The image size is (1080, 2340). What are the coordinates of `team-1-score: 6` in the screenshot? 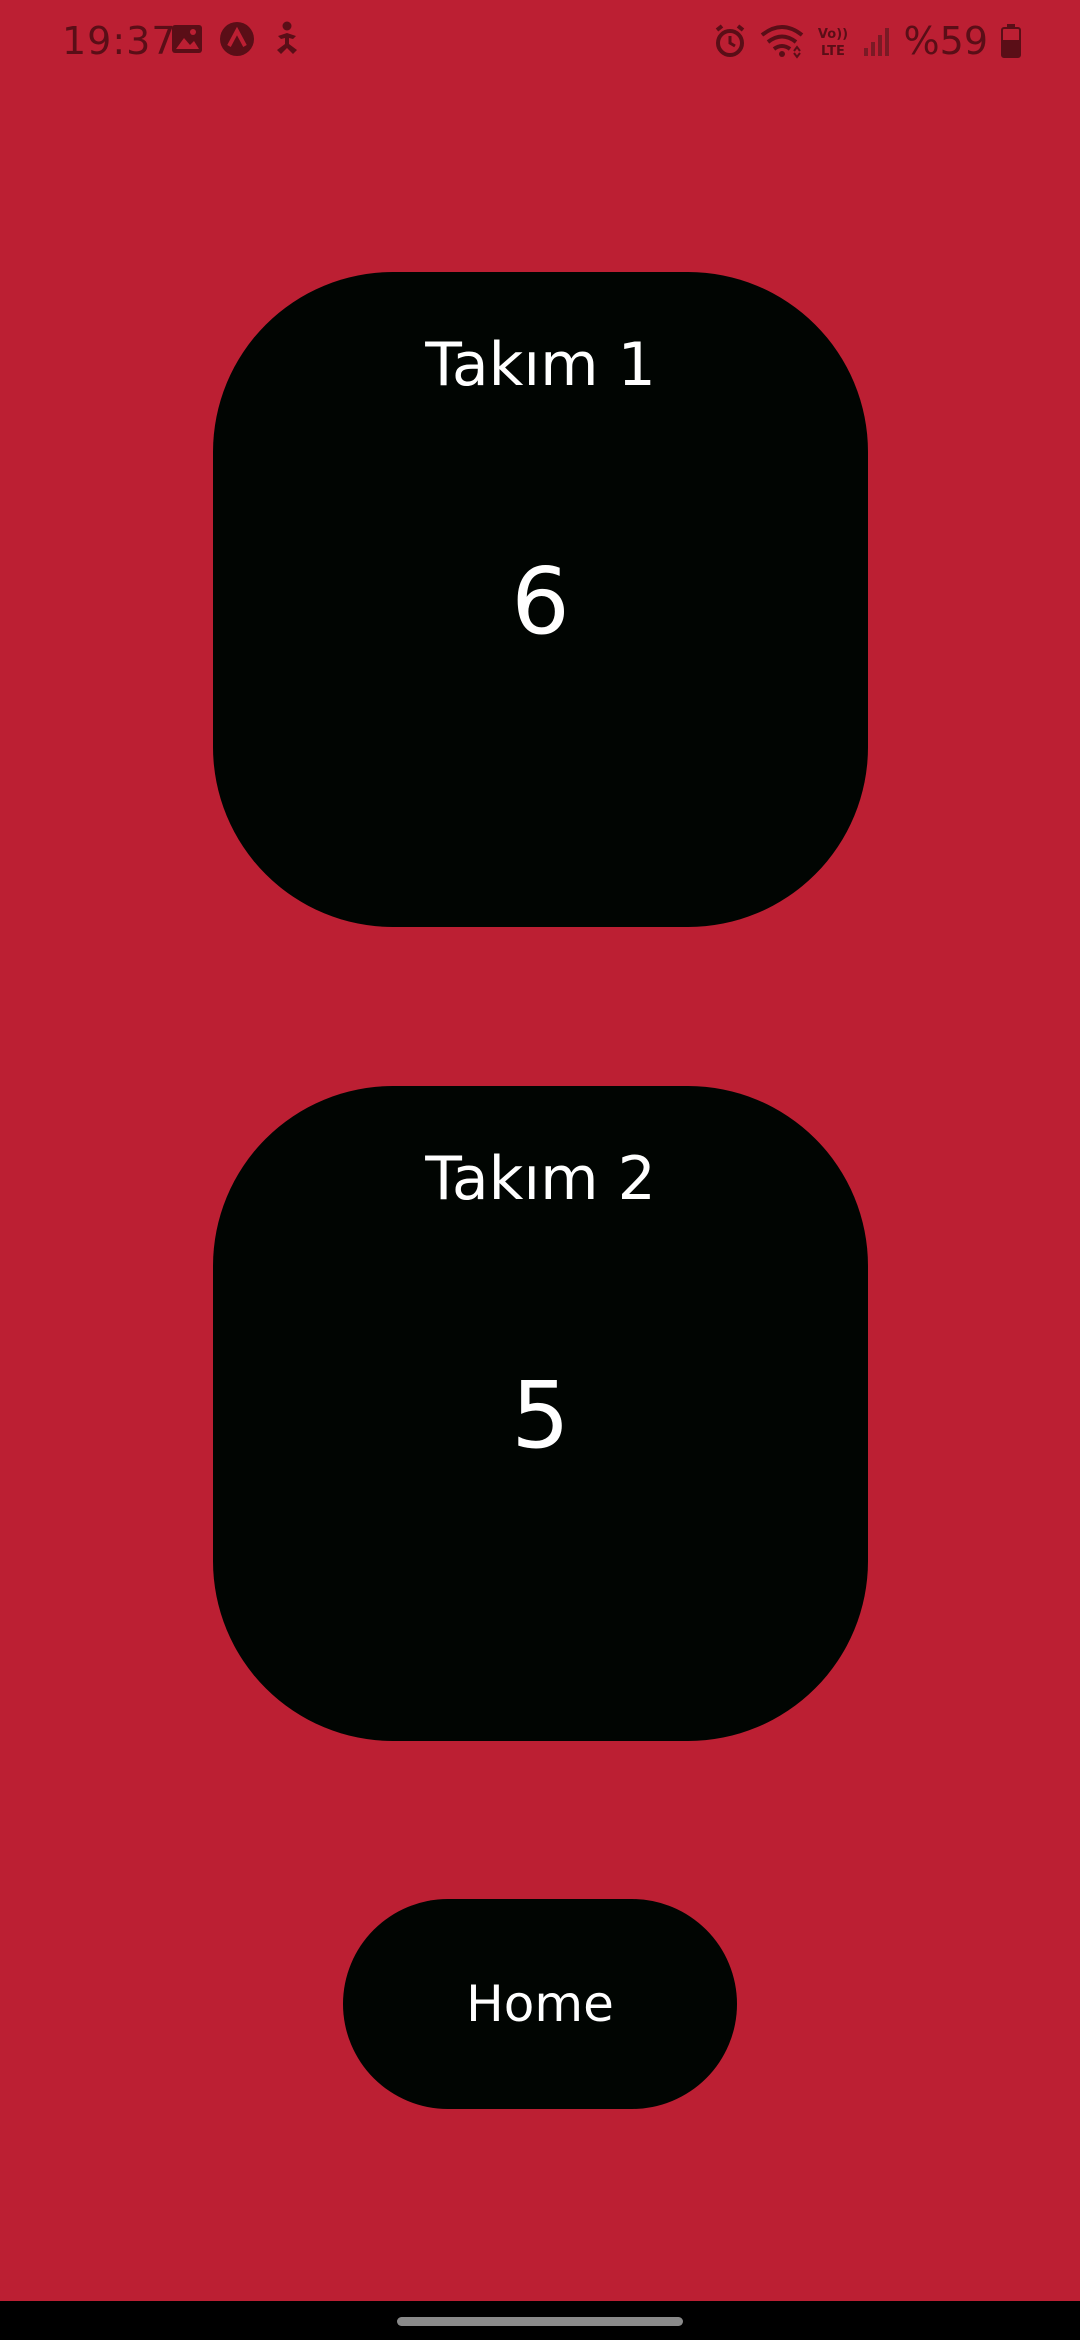 It's located at (540, 601).